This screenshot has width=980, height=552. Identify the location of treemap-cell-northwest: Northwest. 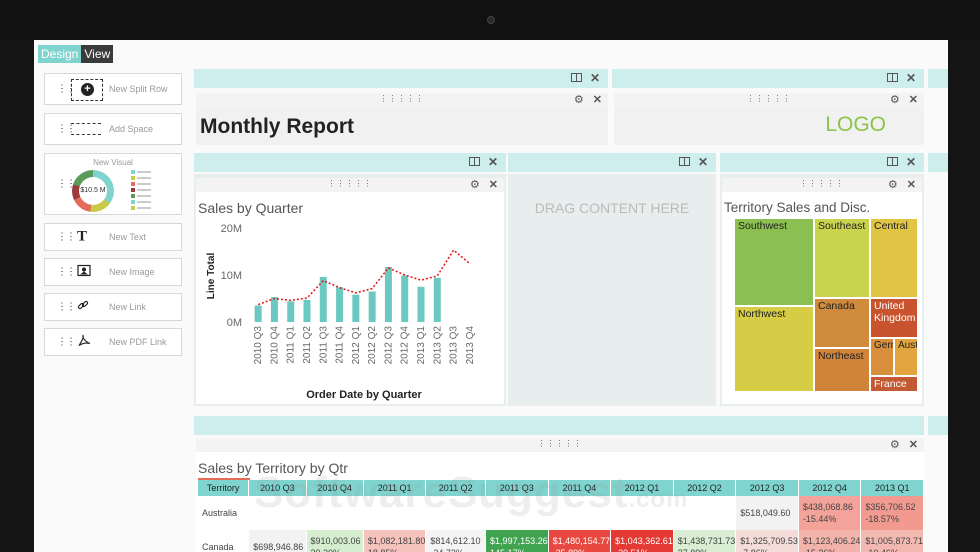
(774, 349).